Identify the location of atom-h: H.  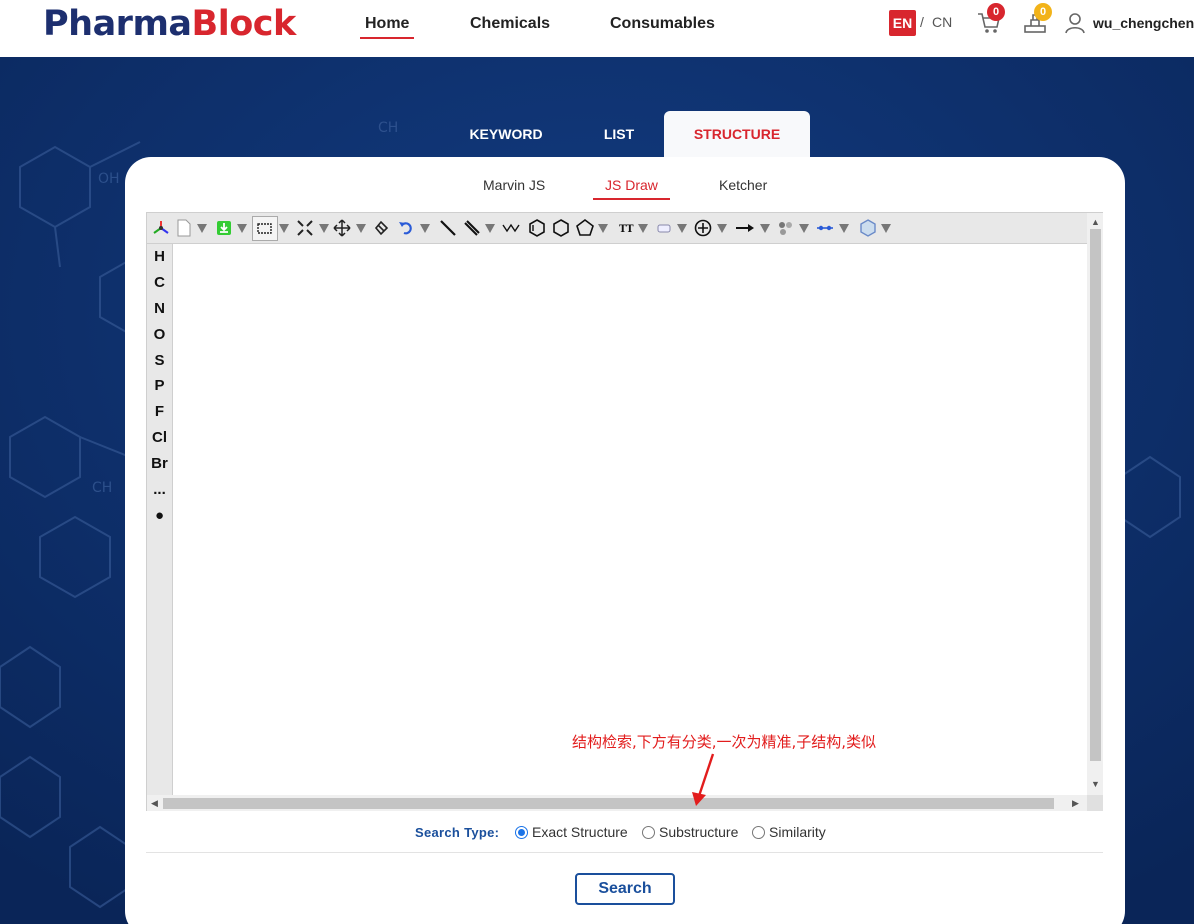
(159, 257).